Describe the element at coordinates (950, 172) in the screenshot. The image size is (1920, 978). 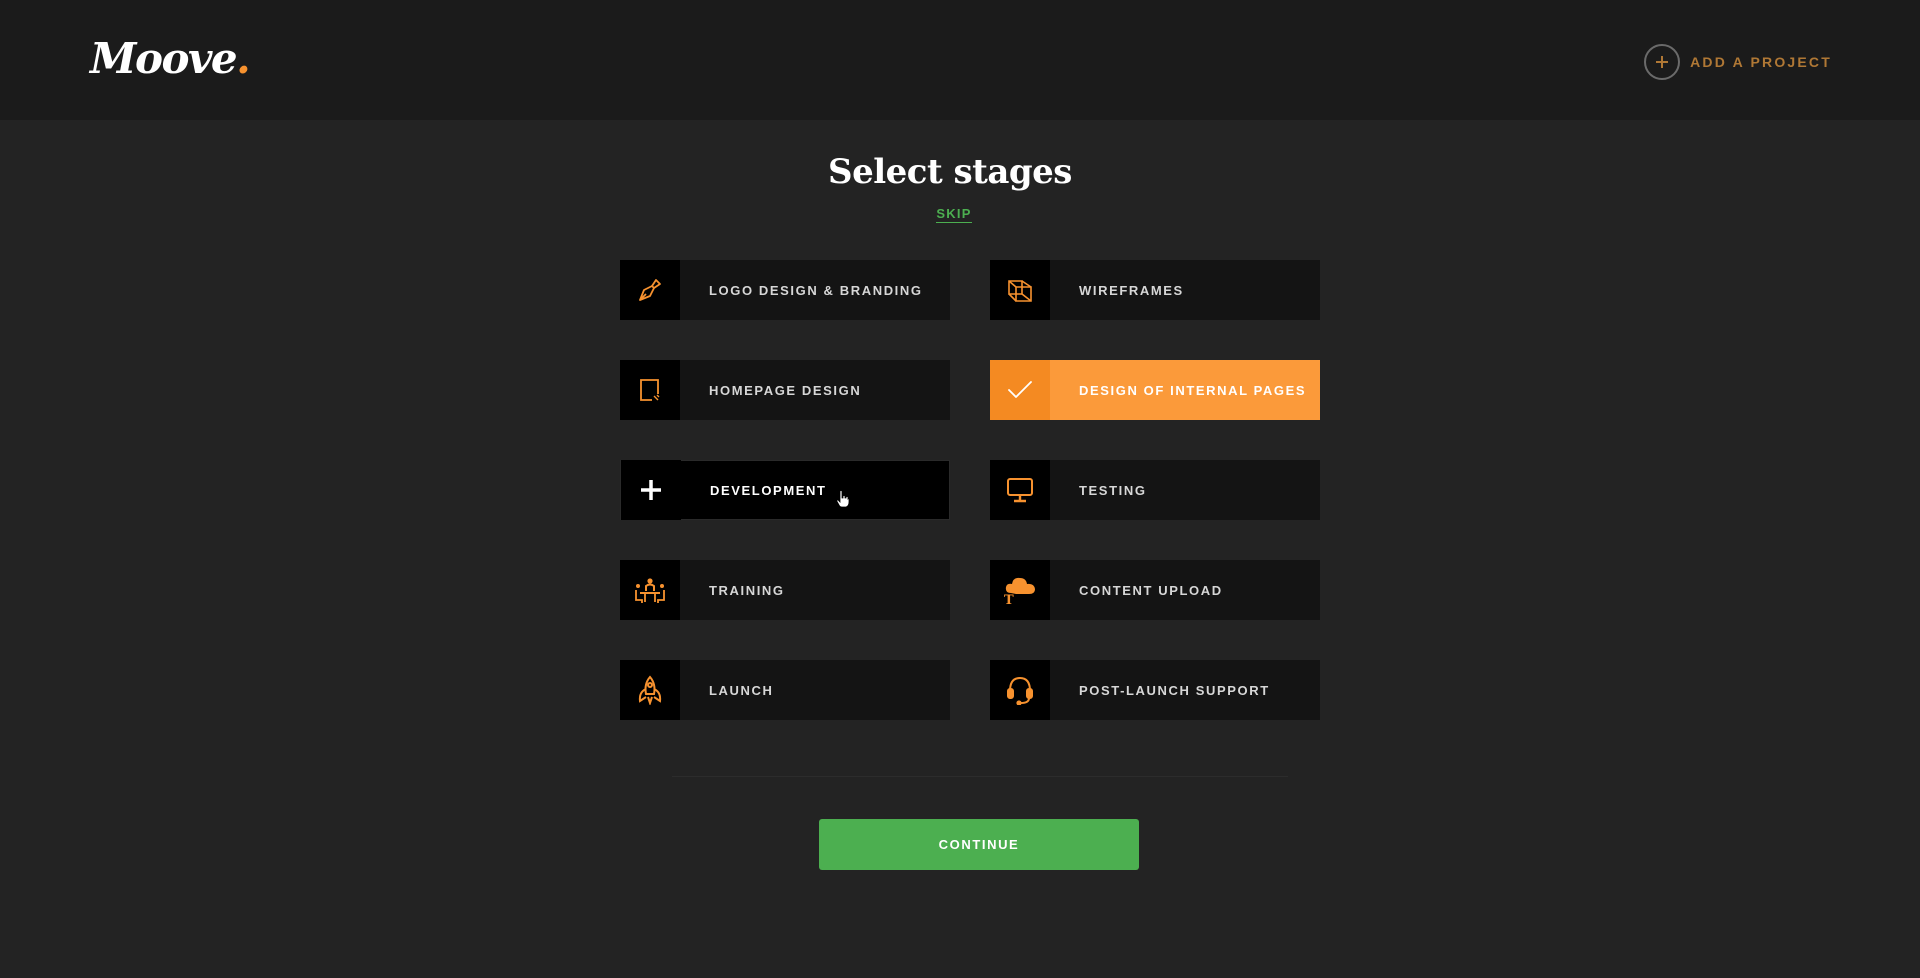
I see `page-title: Select stages` at that location.